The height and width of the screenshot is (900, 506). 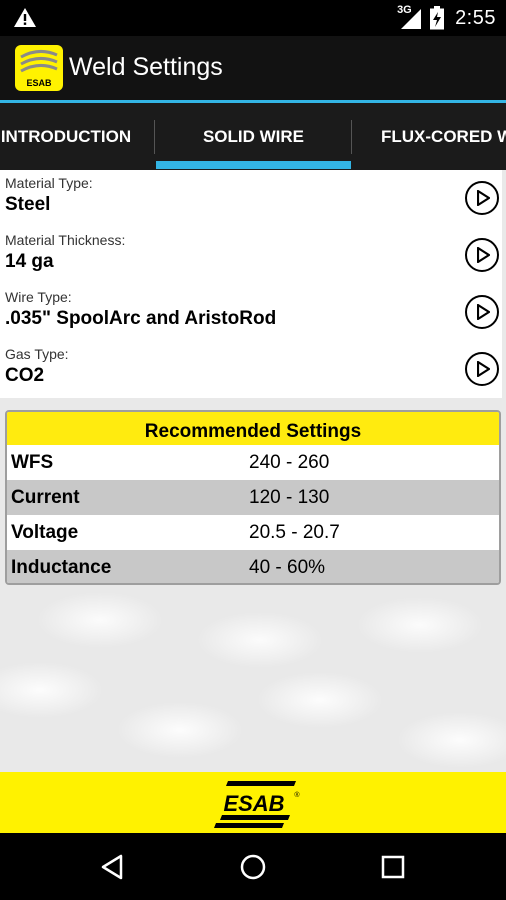 I want to click on selector-label: Material Thickness:, so click(x=65, y=240).